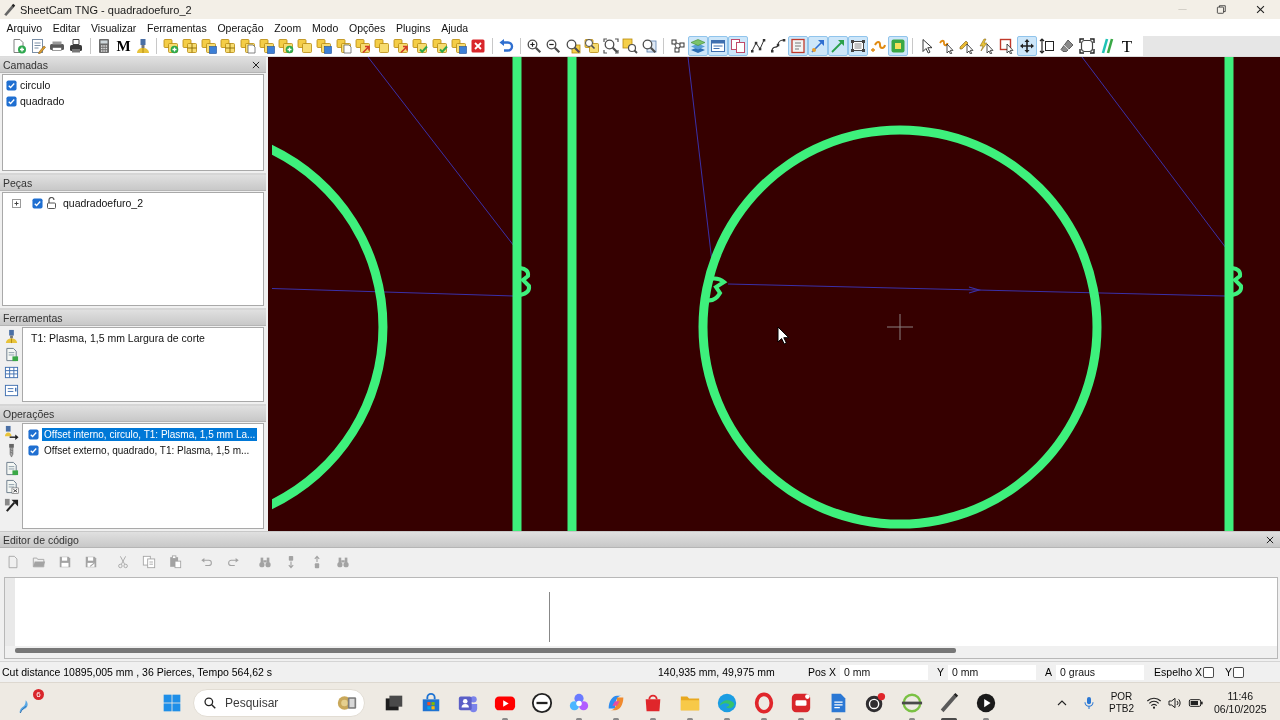 Image resolution: width=1280 pixels, height=720 pixels. I want to click on tool-item: T1: Plasma, 1,5 mm Largura de corte, so click(115, 338).